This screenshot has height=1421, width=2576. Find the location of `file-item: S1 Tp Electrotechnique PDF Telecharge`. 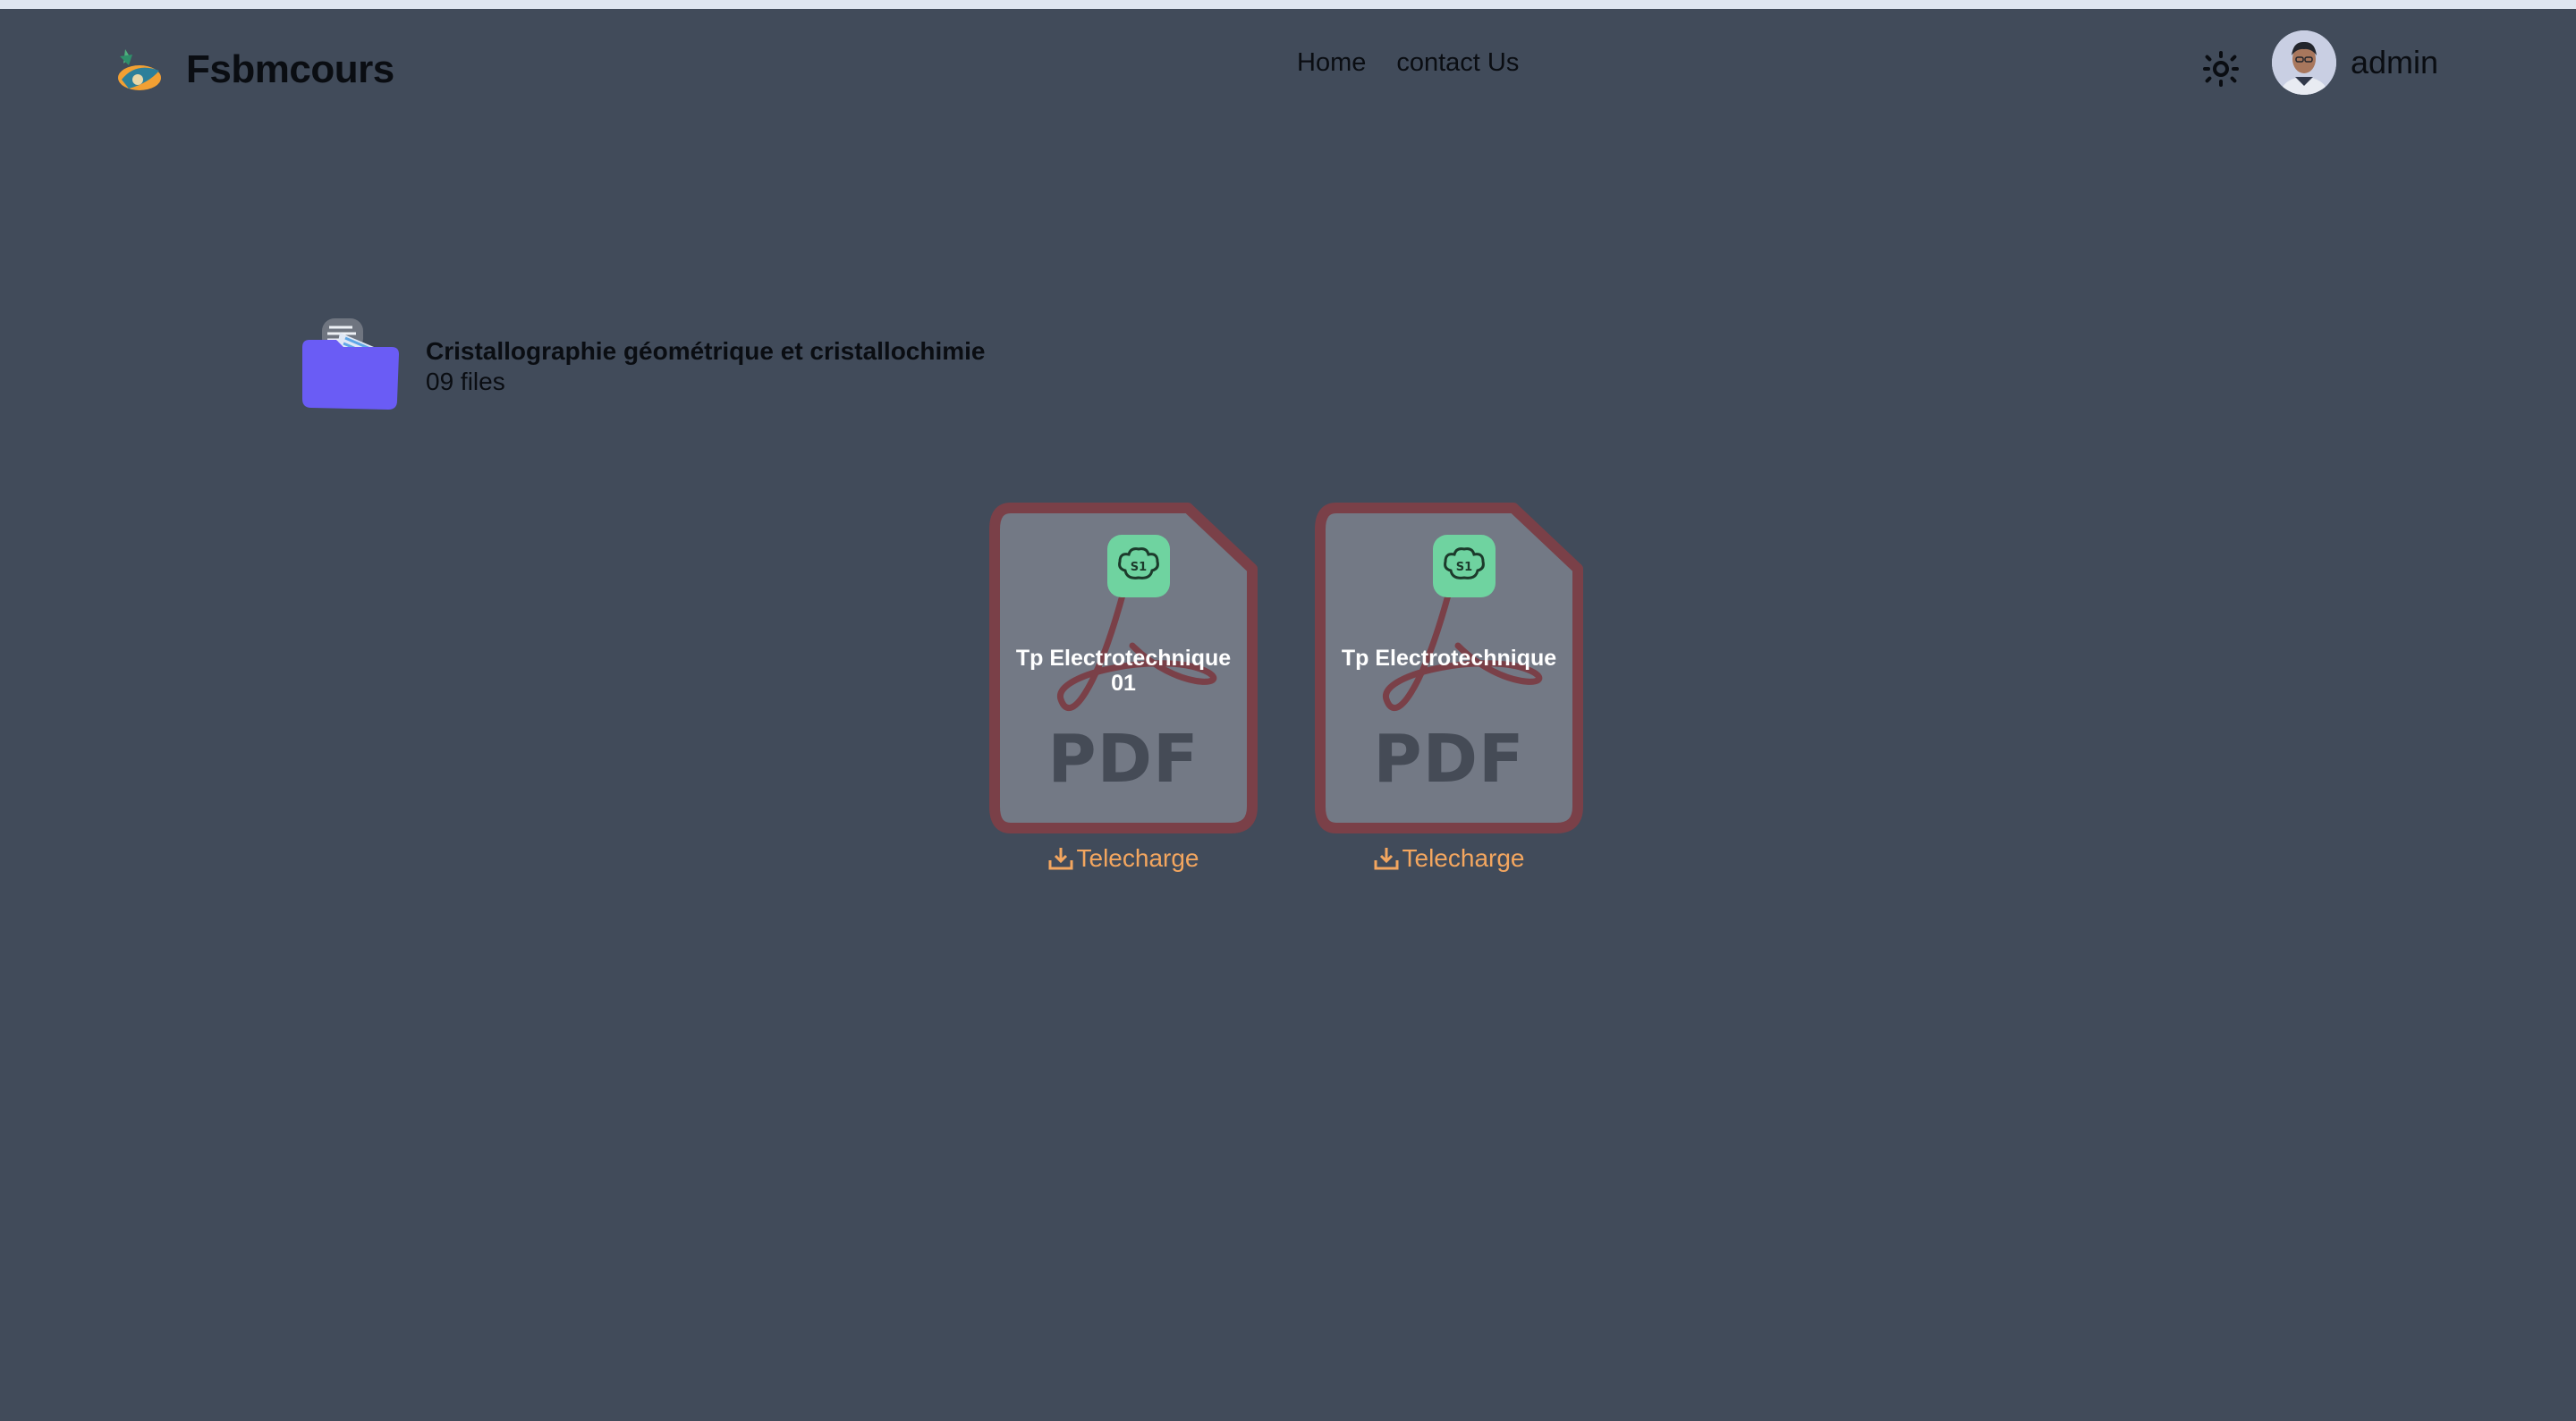

file-item: S1 Tp Electrotechnique PDF Telecharge is located at coordinates (1449, 688).